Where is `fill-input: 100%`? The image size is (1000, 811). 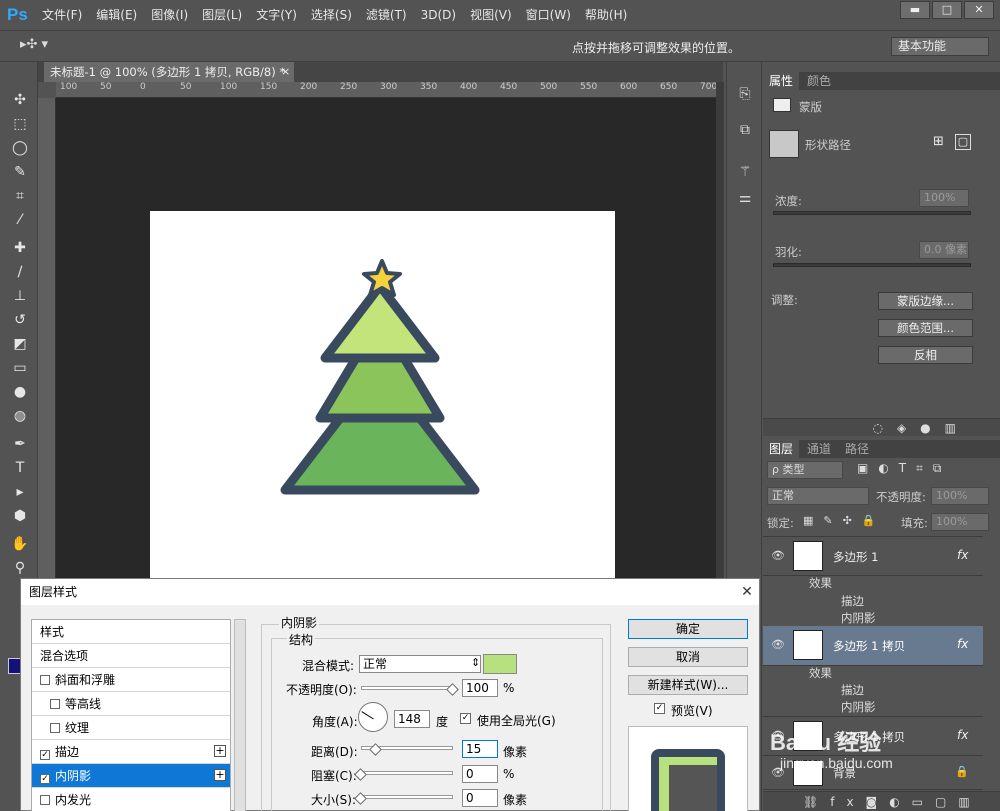 fill-input: 100% is located at coordinates (960, 522).